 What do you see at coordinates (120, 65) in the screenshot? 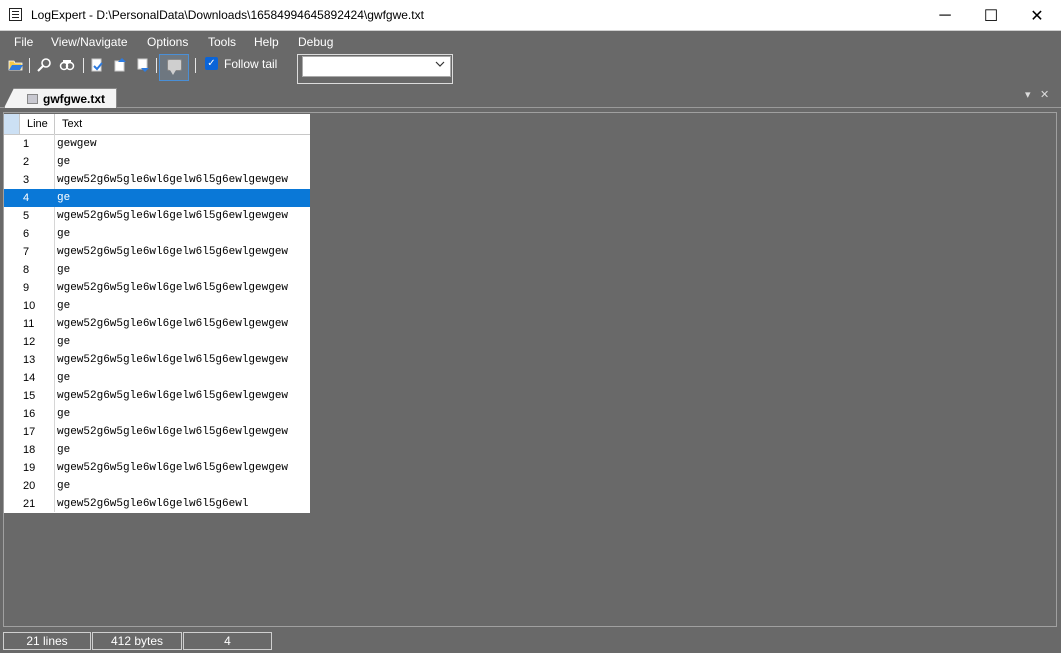
I see `bookmark-up-icon` at bounding box center [120, 65].